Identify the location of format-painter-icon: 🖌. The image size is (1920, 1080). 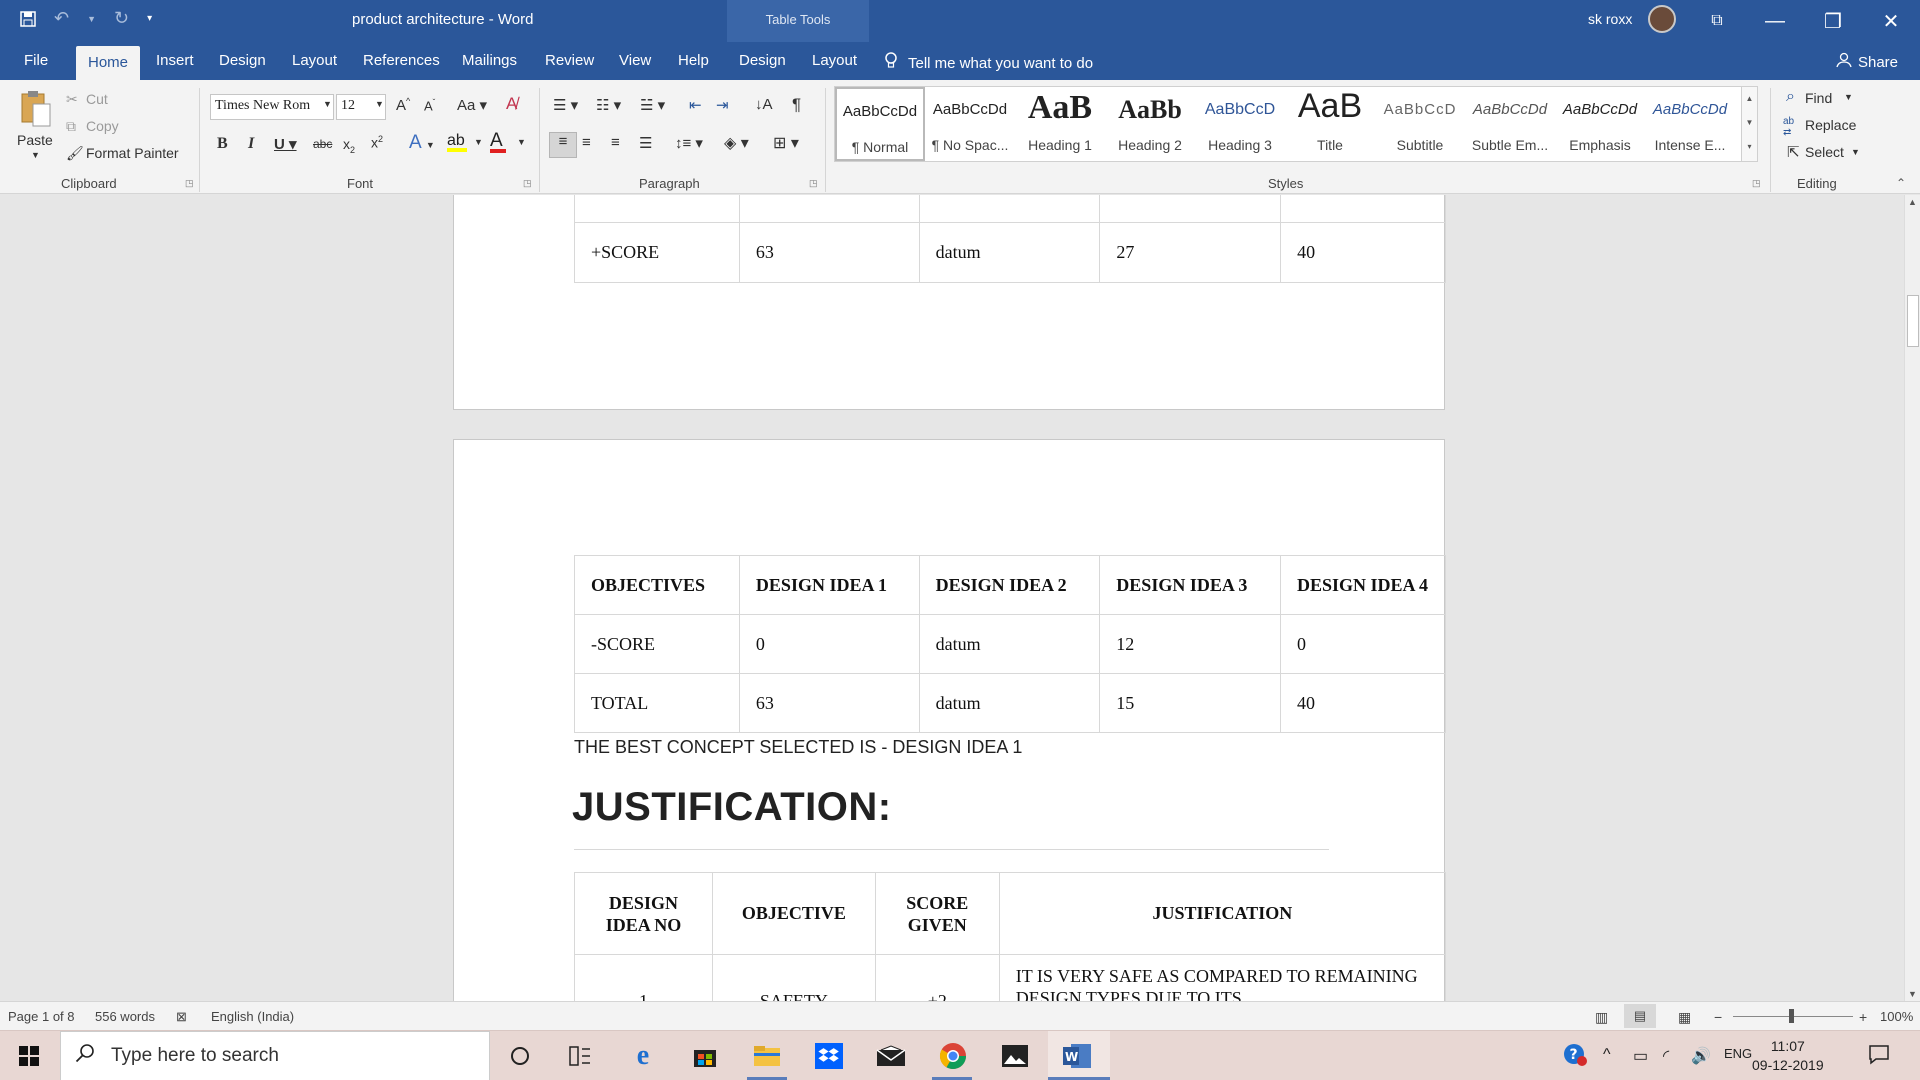
(75, 153).